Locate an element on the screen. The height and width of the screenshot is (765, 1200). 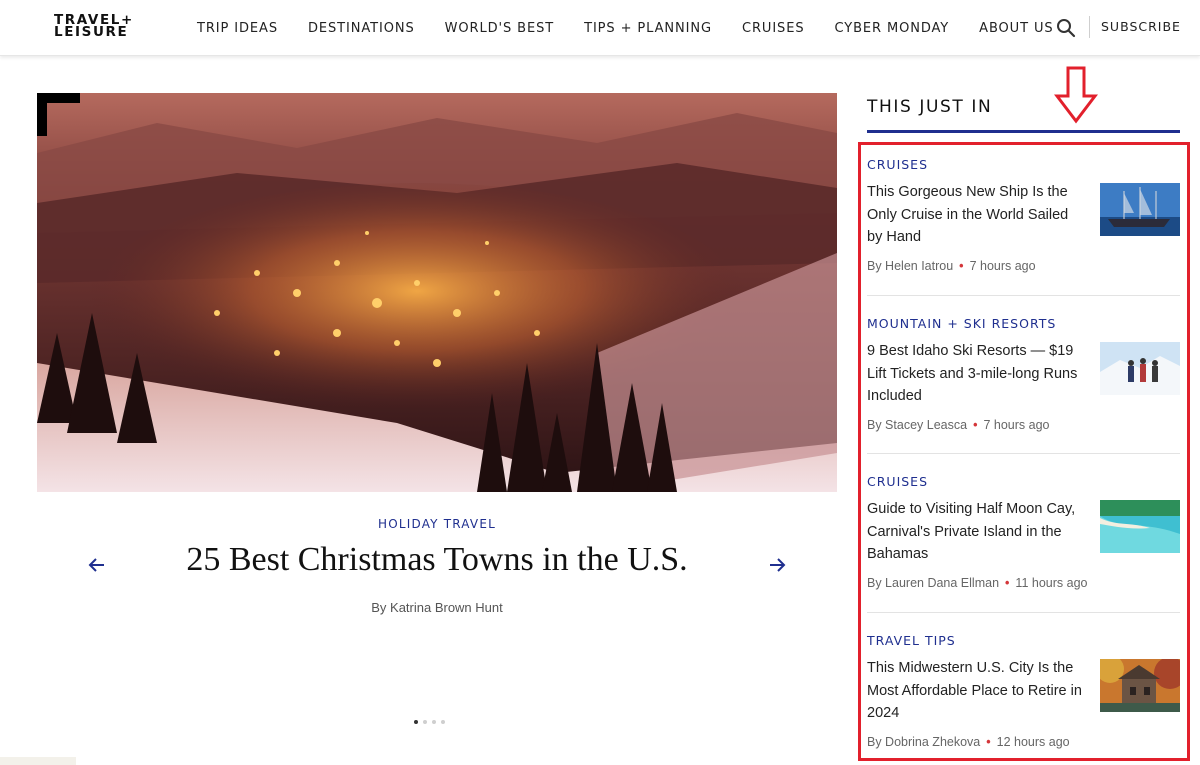
article-meta: By Dobrina Zhekova • 12 hours ago is located at coordinates (1023, 742).